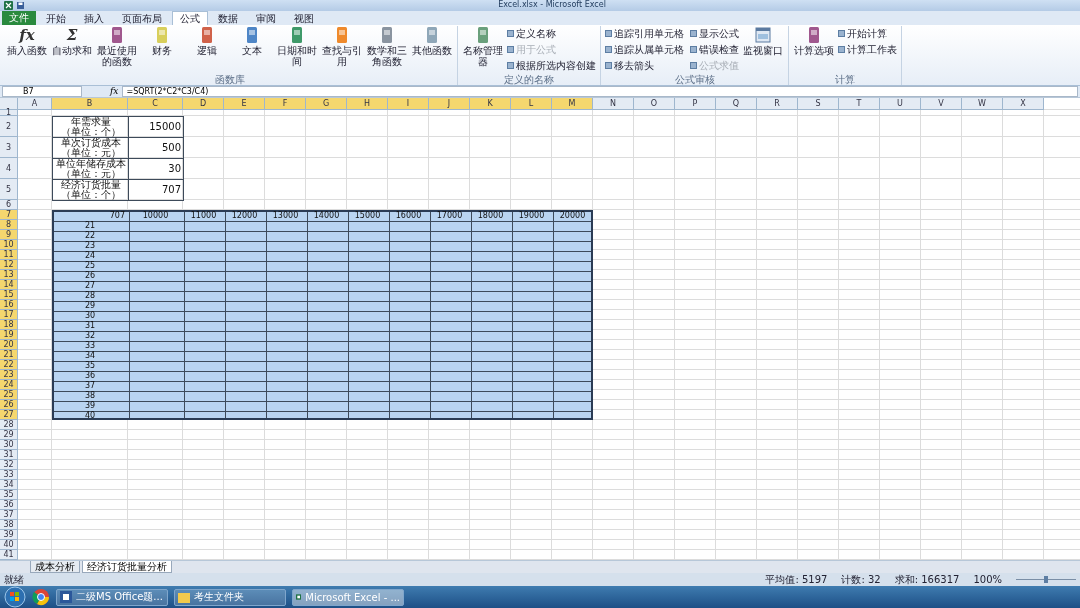 The width and height of the screenshot is (1080, 608). Describe the element at coordinates (900, 104) in the screenshot. I see `column-header: U` at that location.